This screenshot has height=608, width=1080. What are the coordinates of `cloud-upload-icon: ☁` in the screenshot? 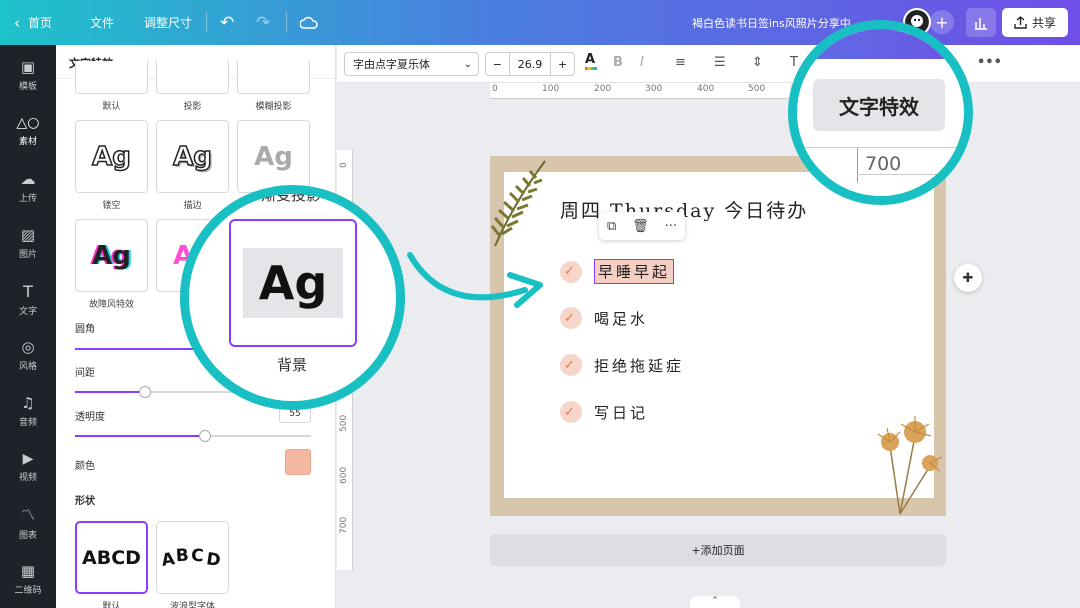 It's located at (28, 179).